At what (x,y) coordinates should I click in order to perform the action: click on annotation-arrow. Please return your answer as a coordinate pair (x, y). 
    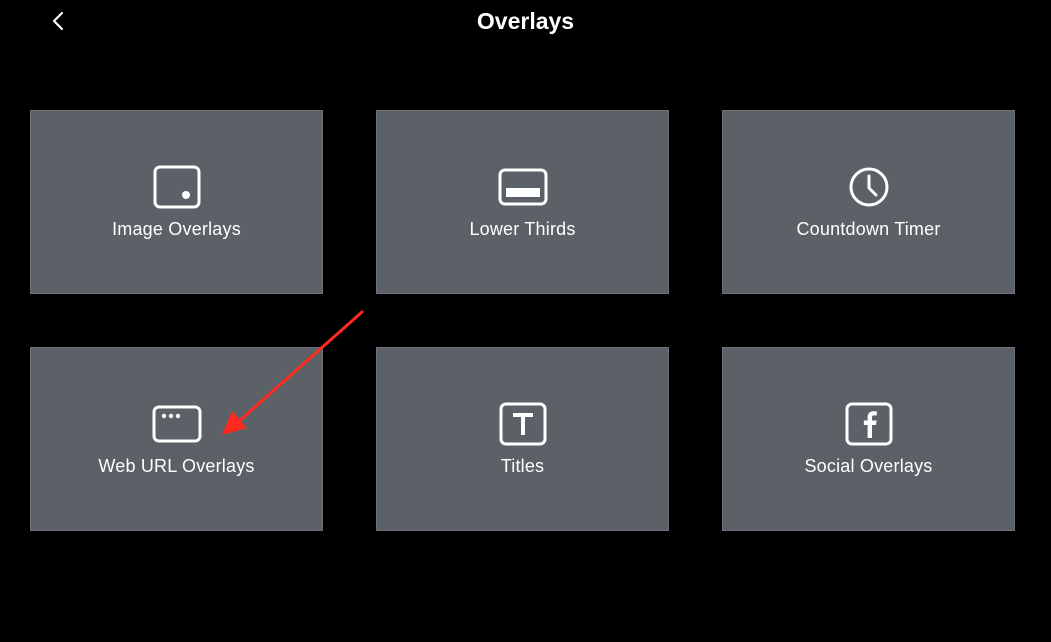
    Looking at the image, I should click on (293, 372).